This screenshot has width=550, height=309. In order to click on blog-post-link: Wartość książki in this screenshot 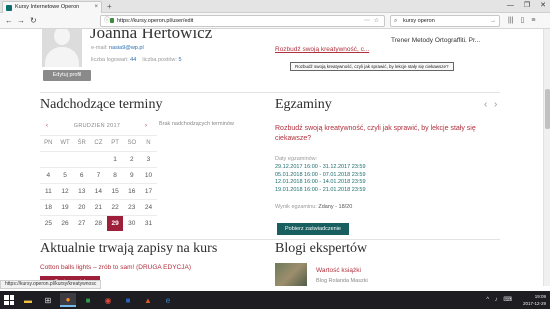, I will do `click(338, 270)`.